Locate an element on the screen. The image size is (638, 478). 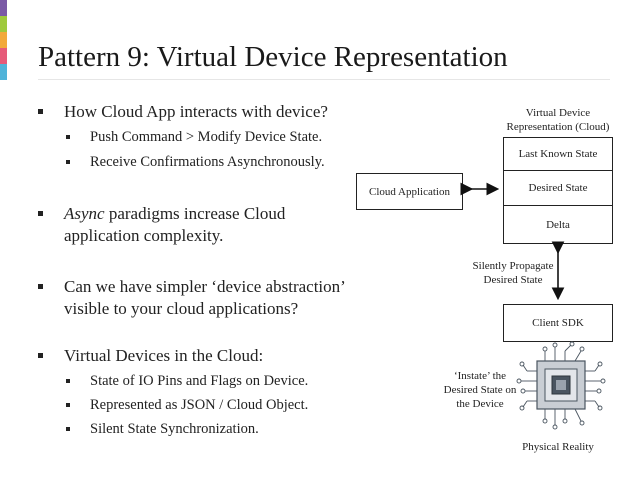
diagram-connectors is located at coordinates (533, 306).